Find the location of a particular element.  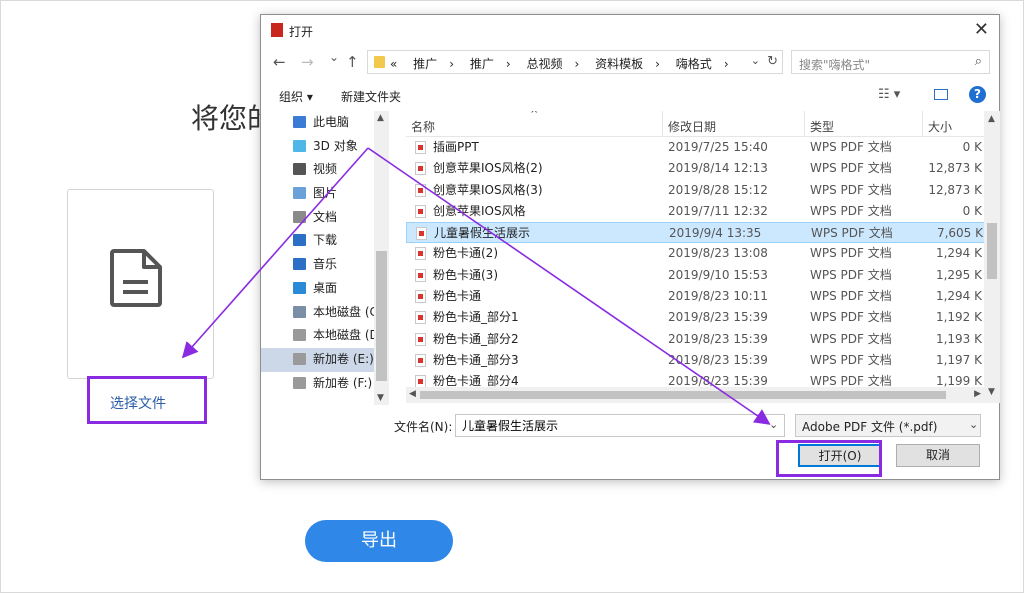

breadcrumb-overflow: « is located at coordinates (393, 64).